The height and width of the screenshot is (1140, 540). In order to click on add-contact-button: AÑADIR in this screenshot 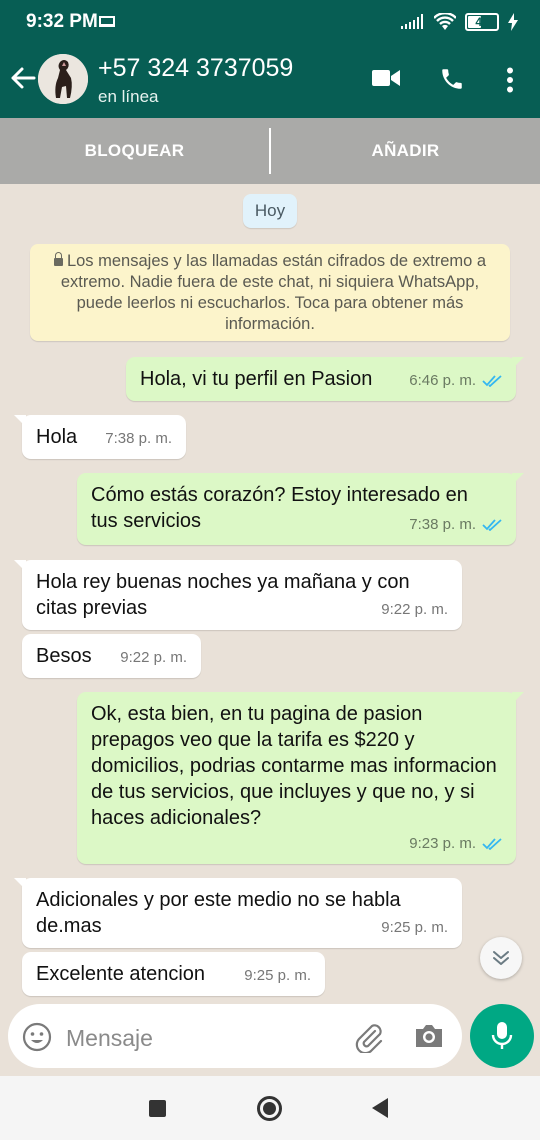, I will do `click(405, 151)`.